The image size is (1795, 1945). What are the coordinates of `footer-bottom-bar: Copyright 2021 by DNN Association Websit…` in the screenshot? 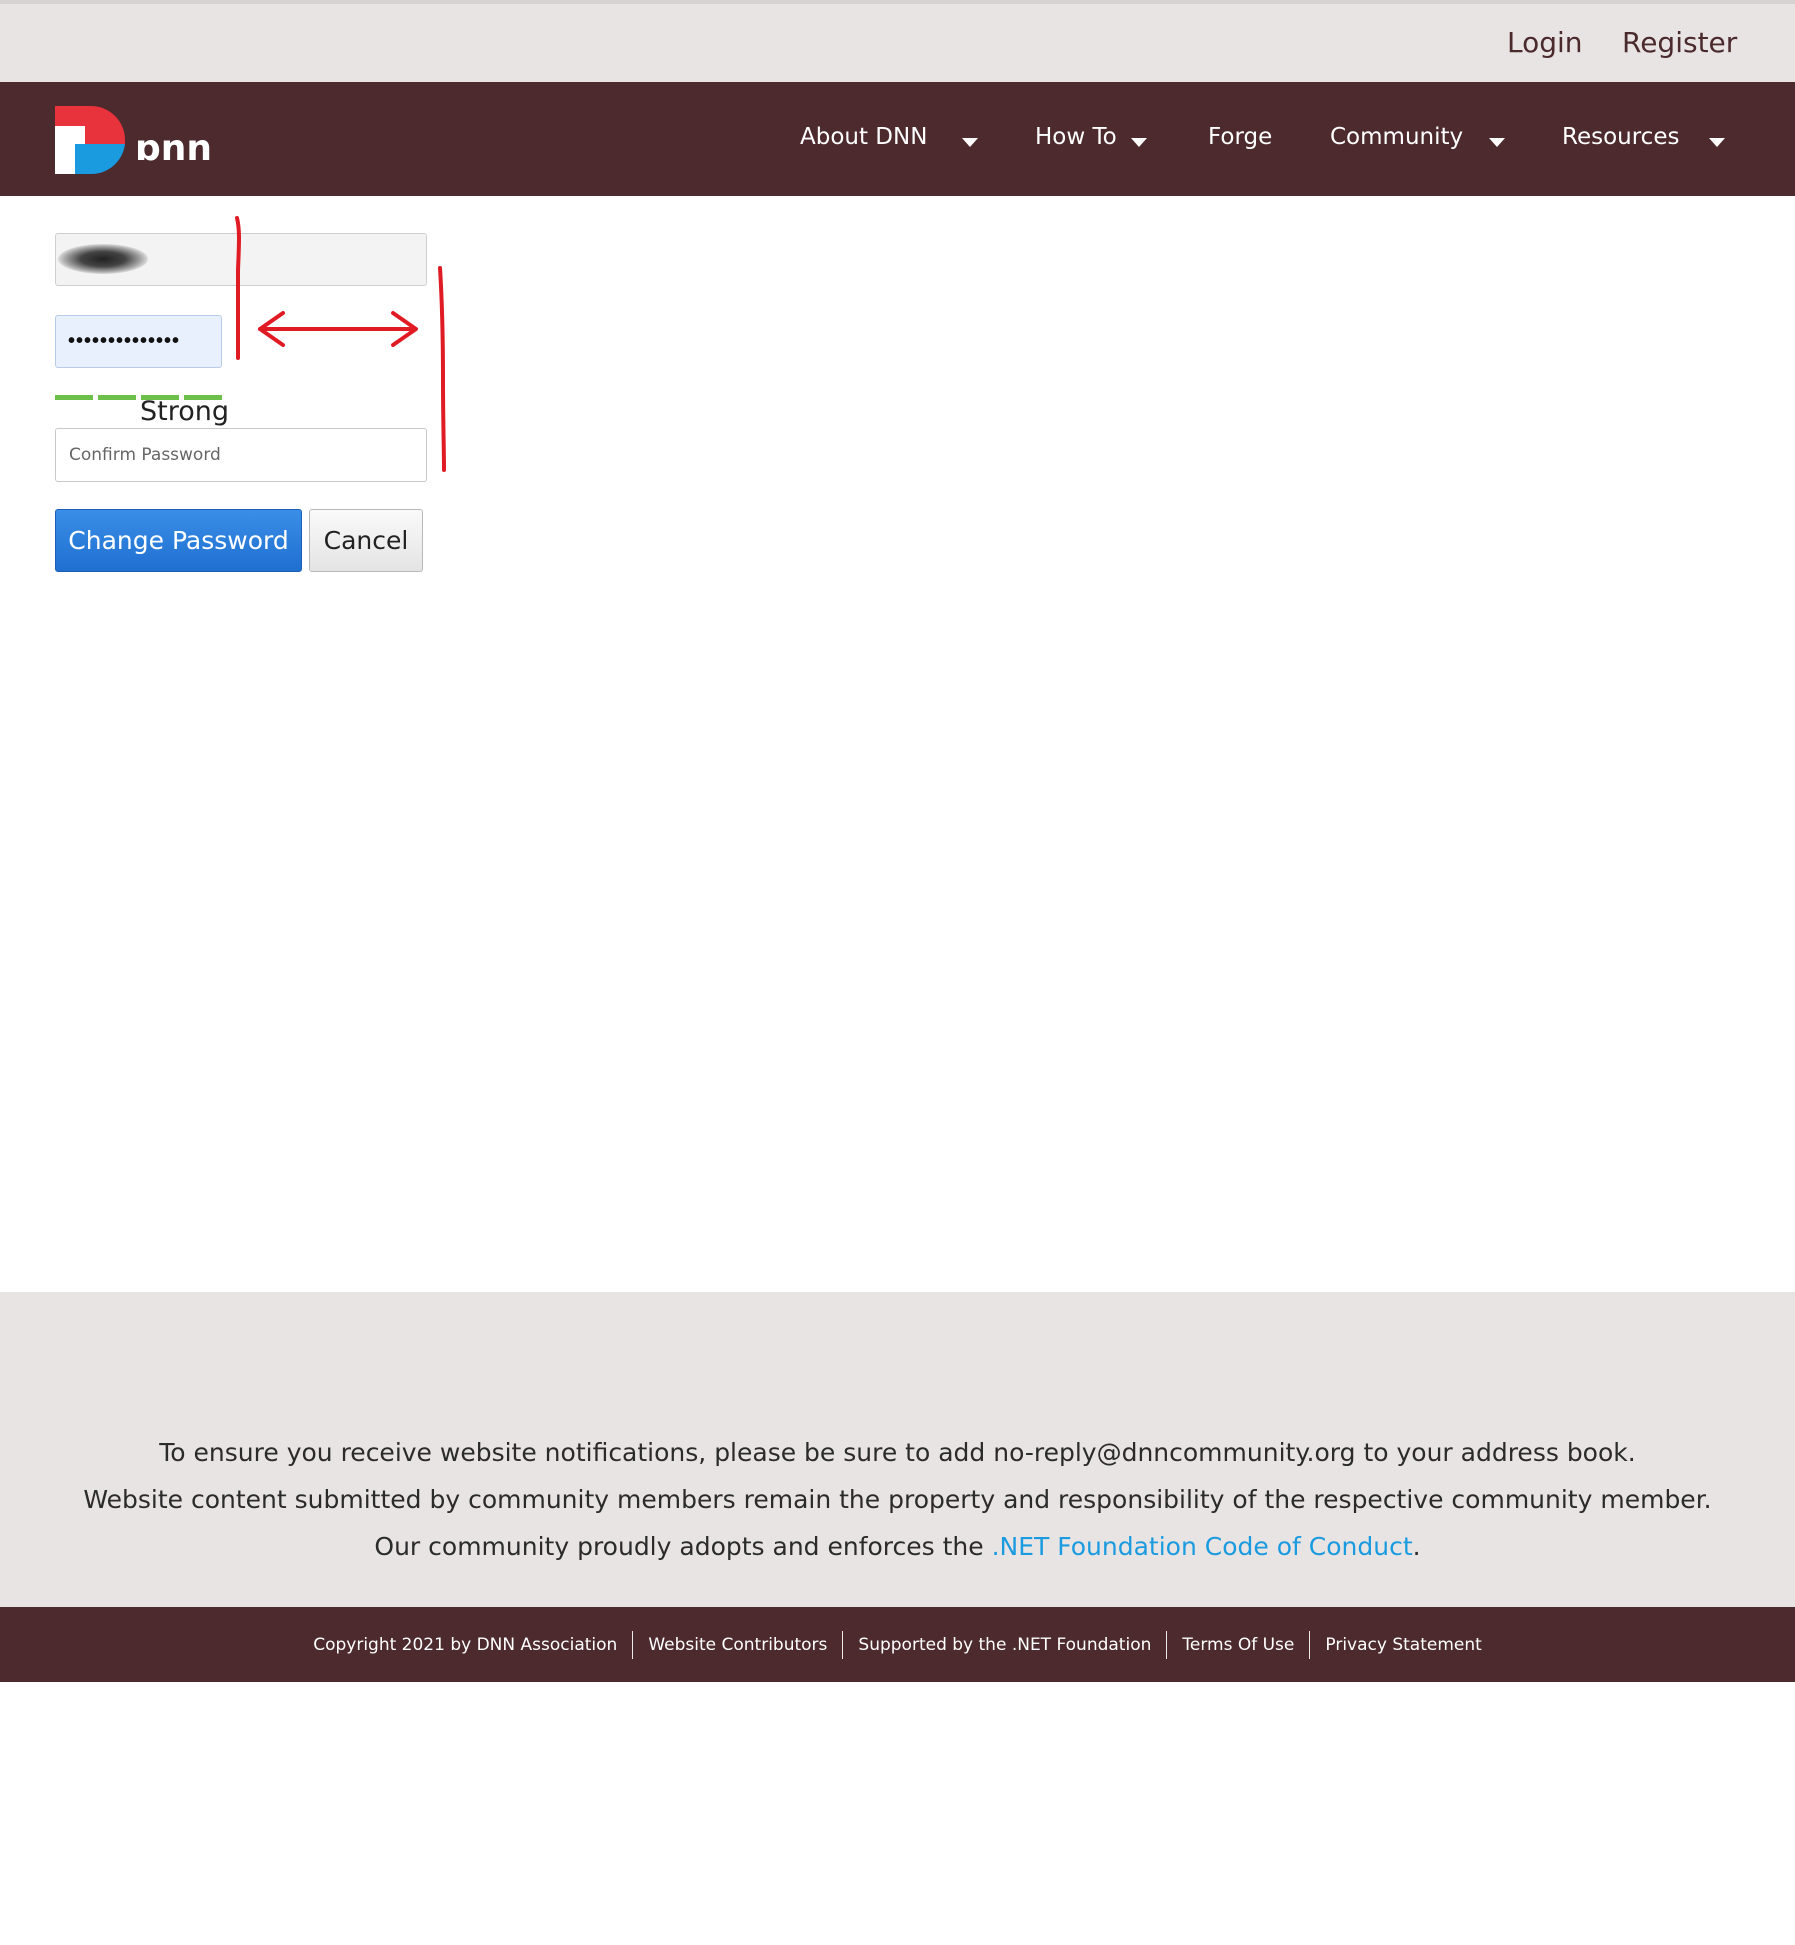 It's located at (897, 1644).